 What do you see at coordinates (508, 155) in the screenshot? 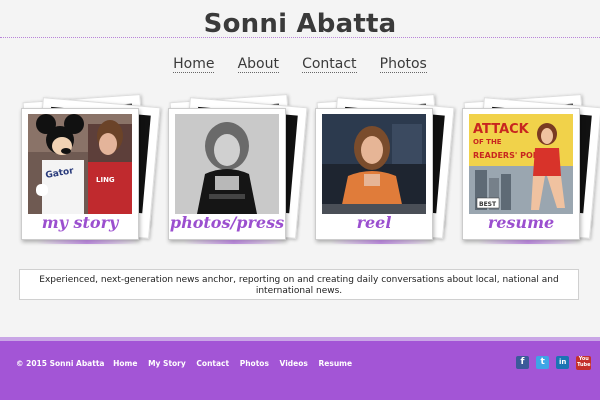
I see `poster-poll: READERS' POLL` at bounding box center [508, 155].